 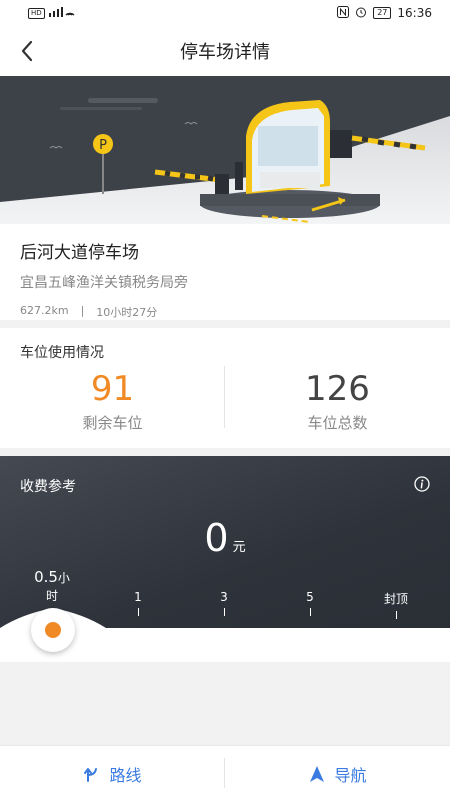 What do you see at coordinates (225, 13) in the screenshot?
I see `status-bar: HD 27 16:36` at bounding box center [225, 13].